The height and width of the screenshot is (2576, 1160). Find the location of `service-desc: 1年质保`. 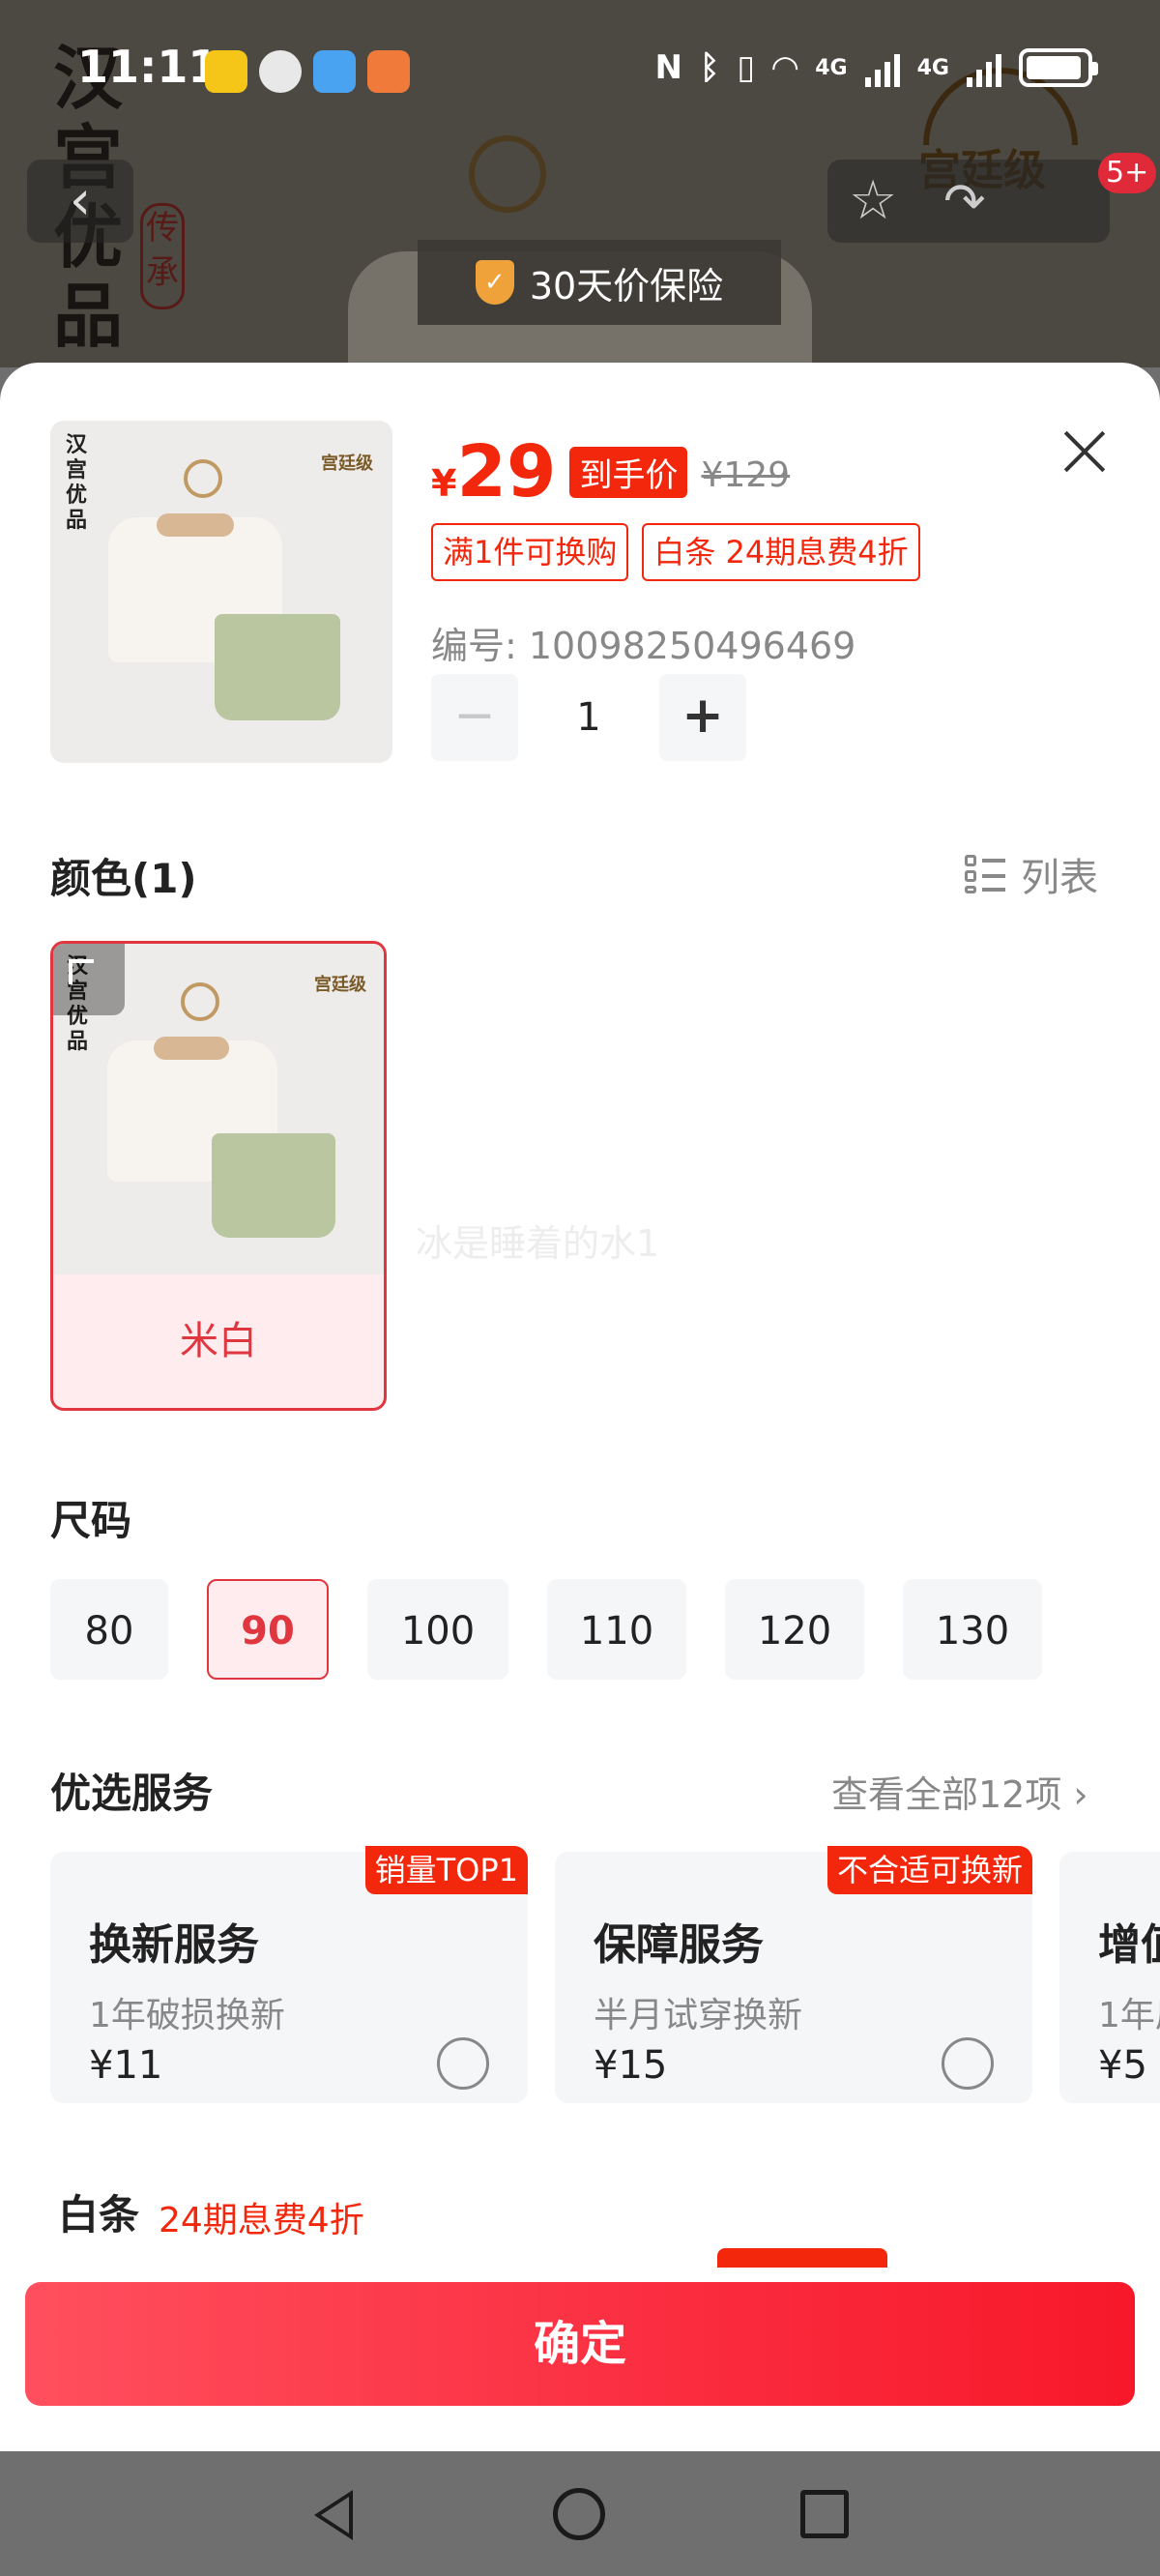

service-desc: 1年质保 is located at coordinates (1129, 2015).